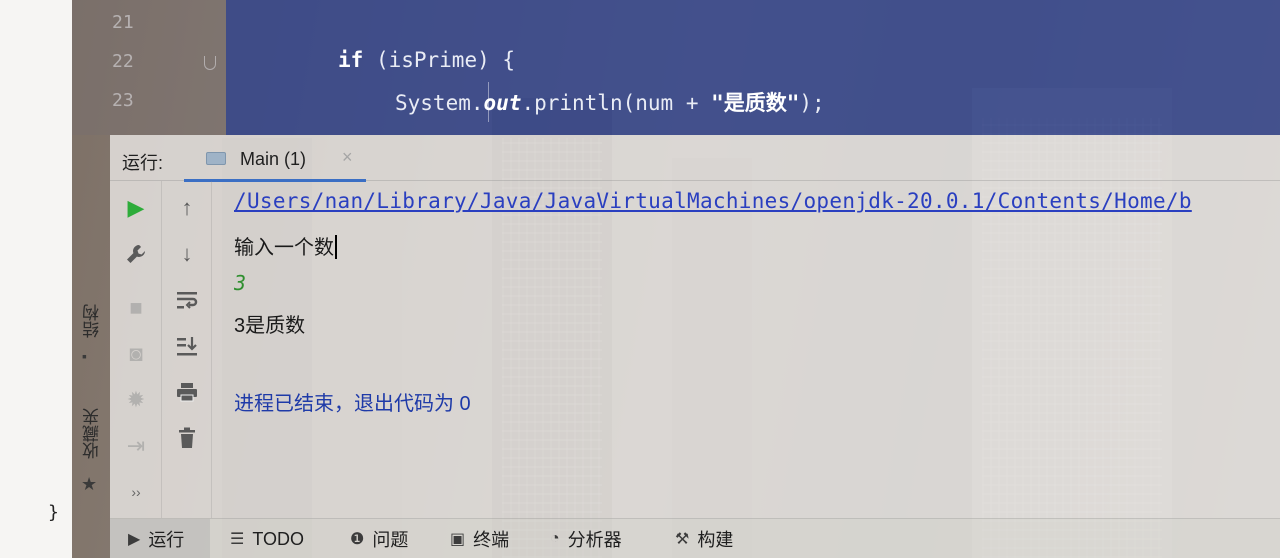 This screenshot has width=1280, height=558. What do you see at coordinates (187, 208) in the screenshot?
I see `up-arrow-icon: ↑` at bounding box center [187, 208].